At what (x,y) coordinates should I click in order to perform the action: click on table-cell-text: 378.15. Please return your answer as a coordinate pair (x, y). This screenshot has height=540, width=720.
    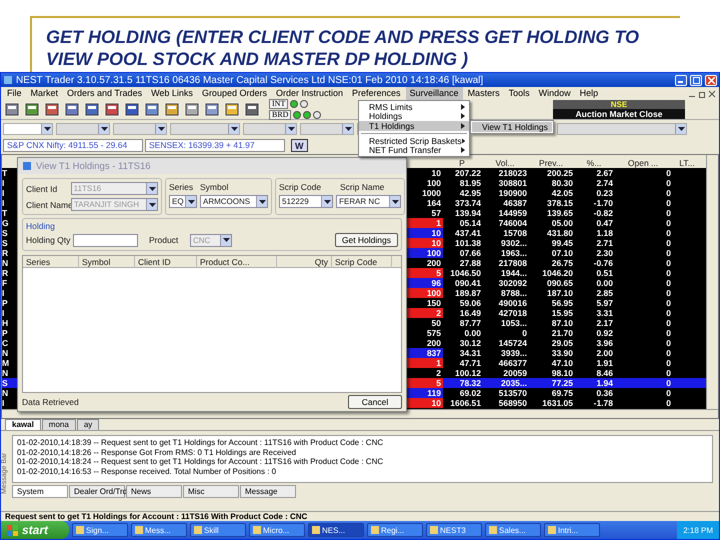
    Looking at the image, I should click on (560, 203).